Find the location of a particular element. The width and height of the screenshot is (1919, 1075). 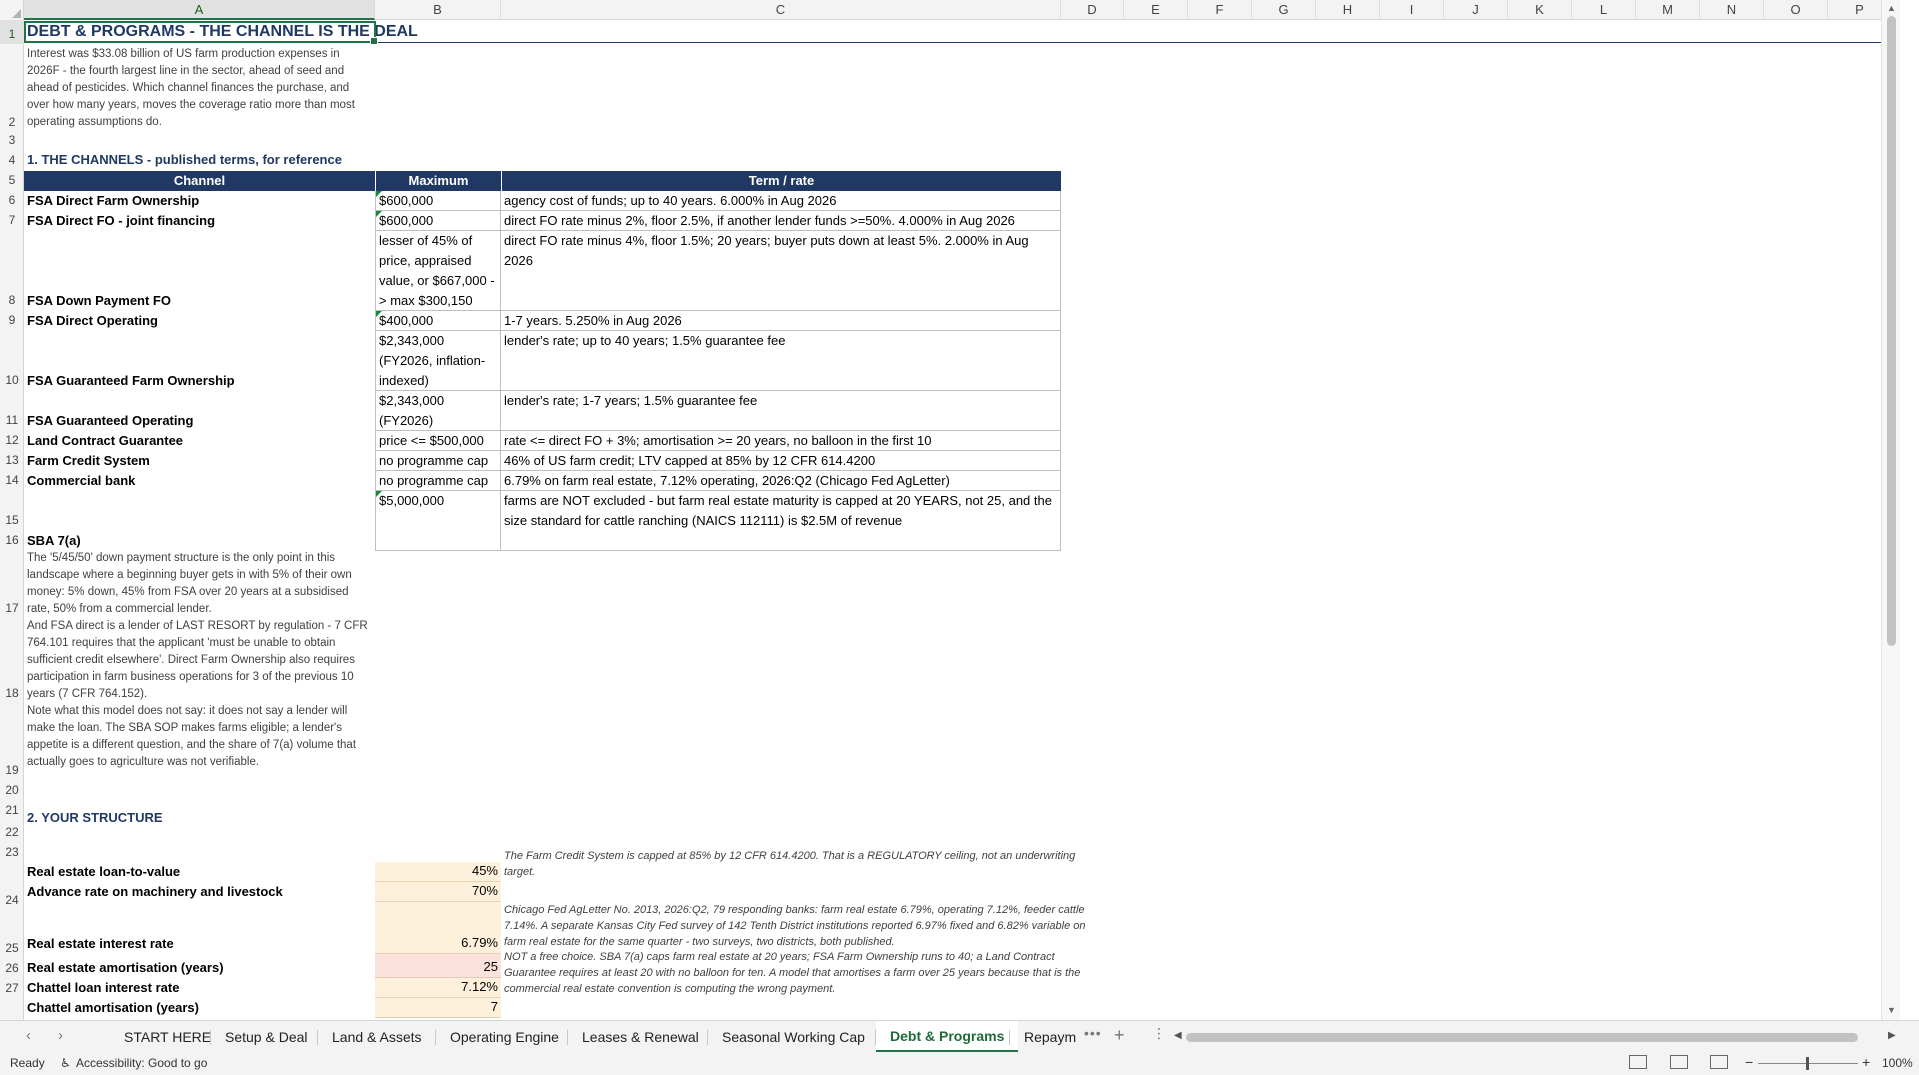

table-row-channel: FSA Guaranteed Operating is located at coordinates (199, 411).